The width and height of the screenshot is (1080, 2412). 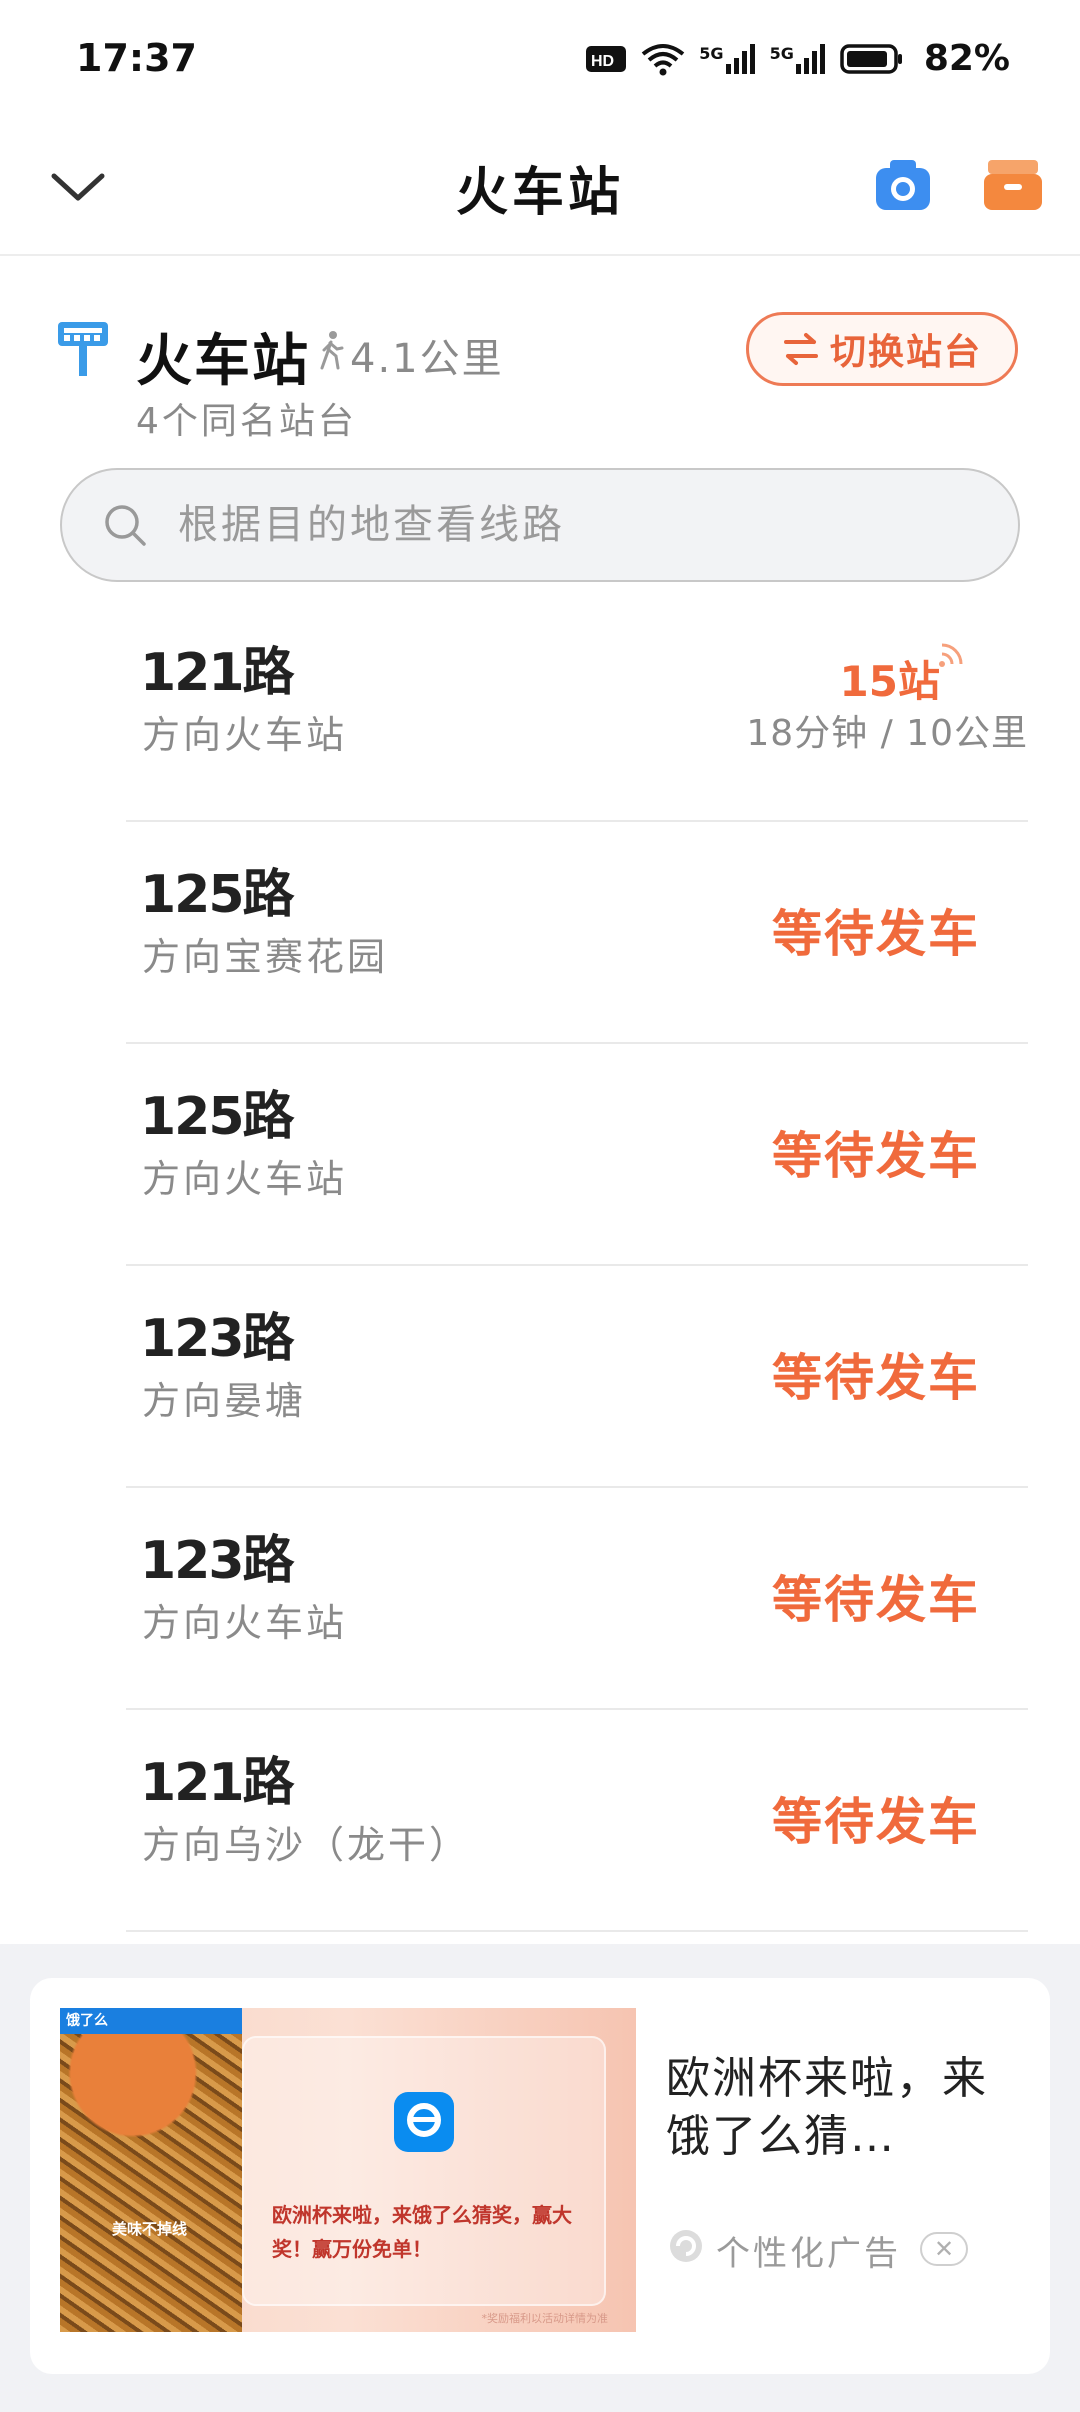 I want to click on app-logo-icon, so click(x=424, y=2122).